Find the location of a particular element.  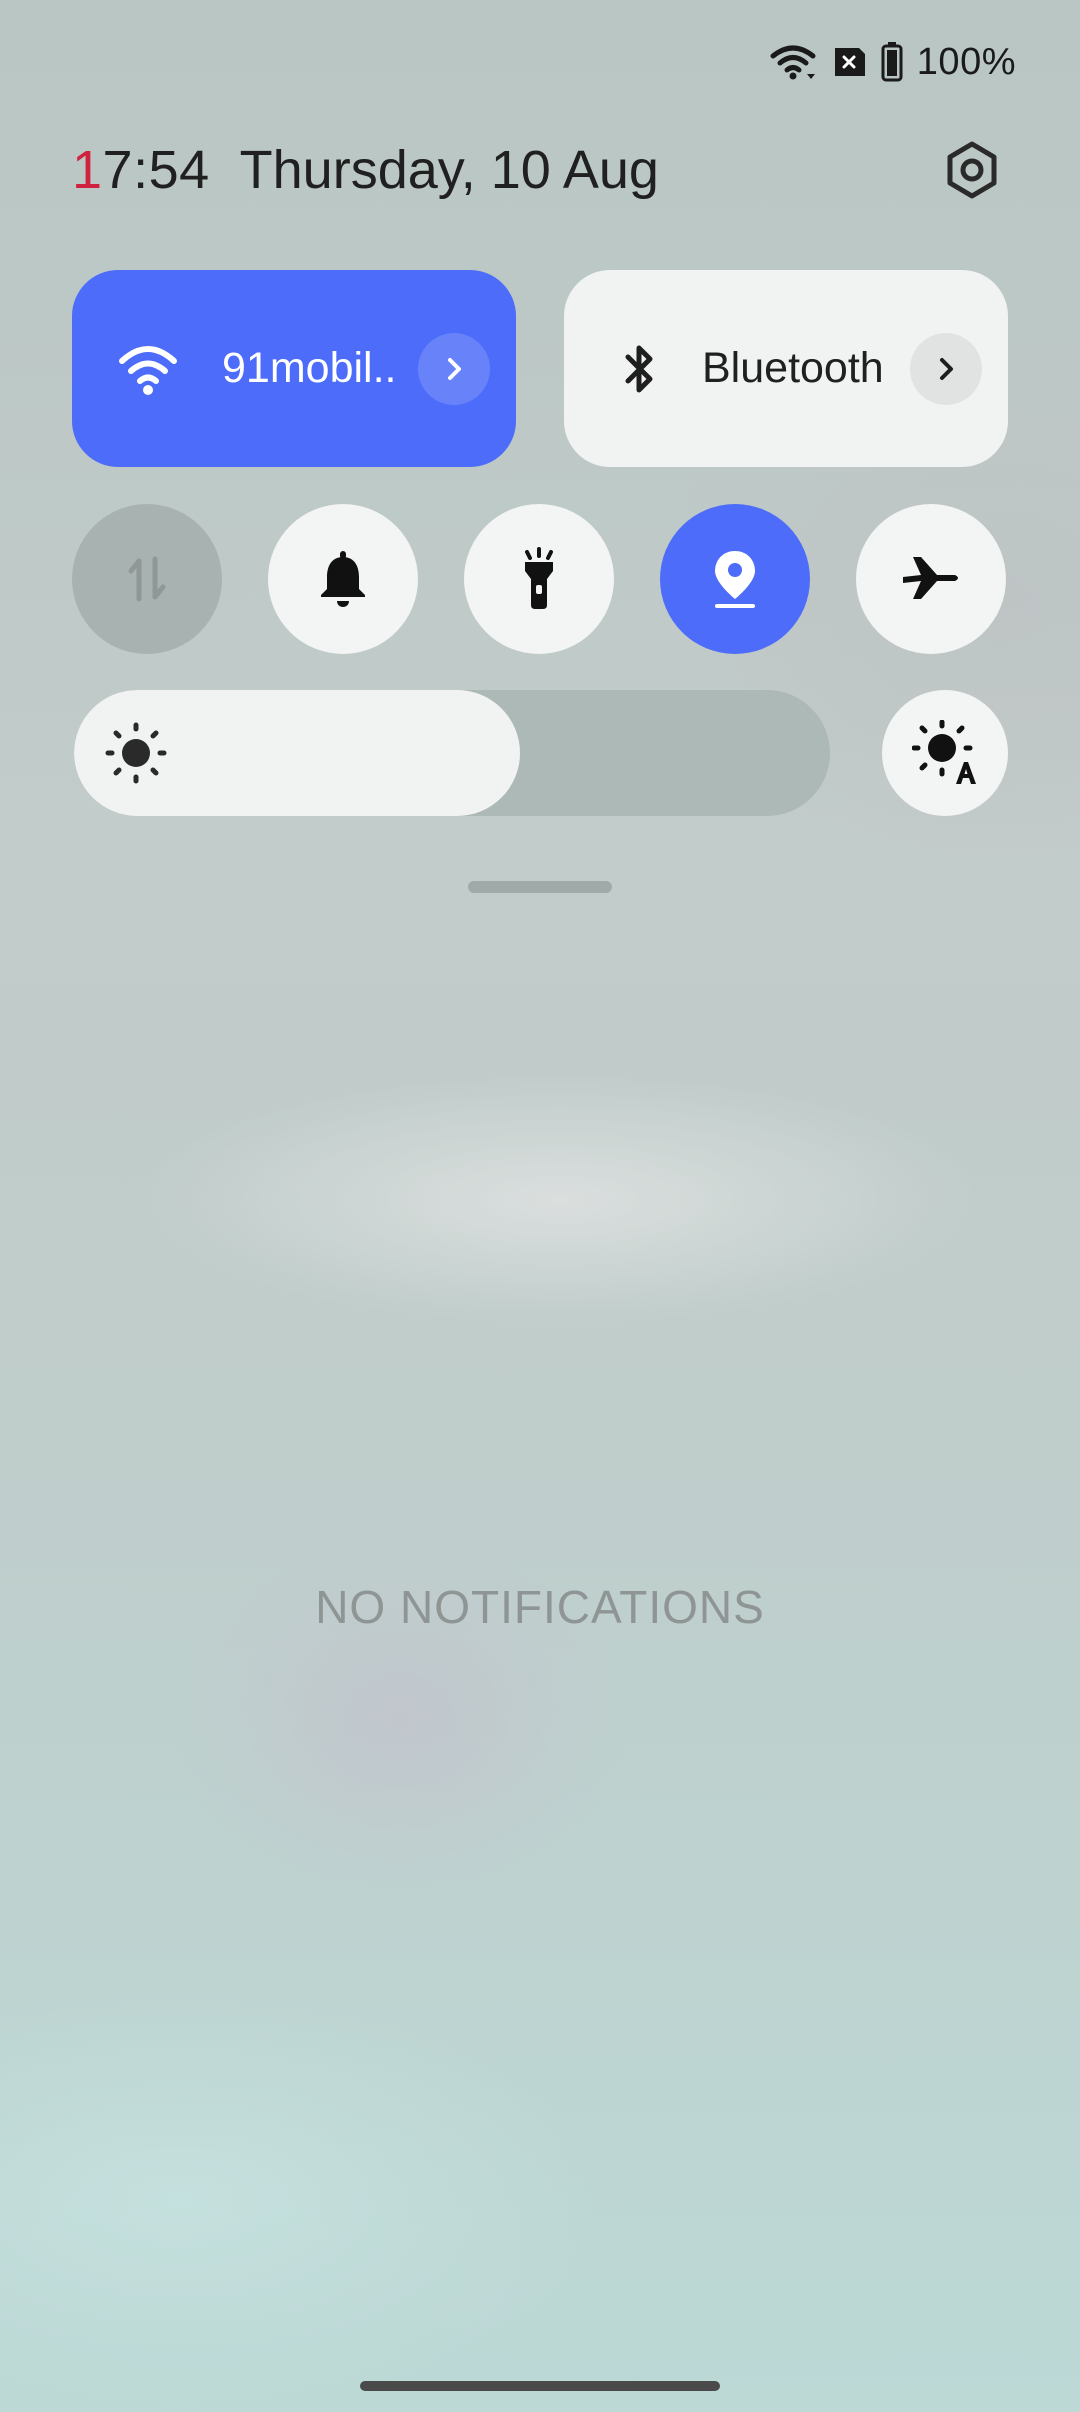

location-toggle is located at coordinates (735, 579).